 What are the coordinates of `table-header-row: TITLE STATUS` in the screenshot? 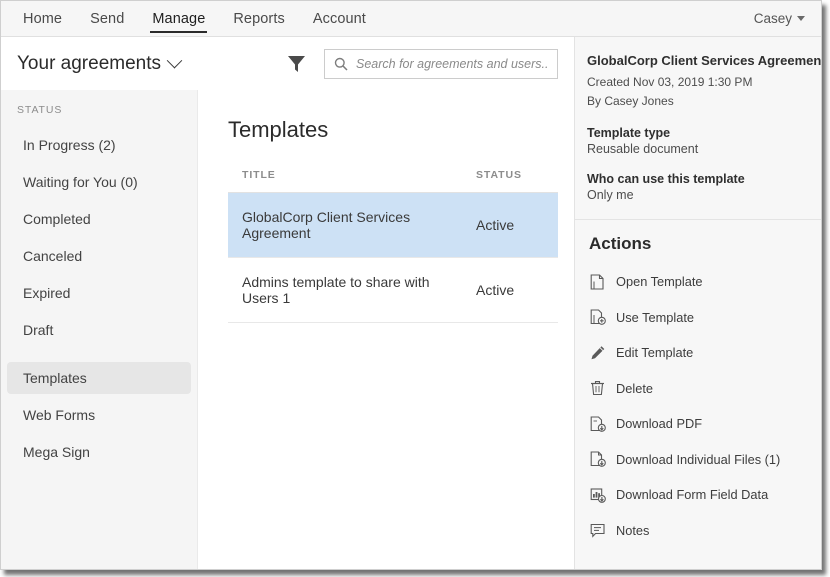 It's located at (393, 181).